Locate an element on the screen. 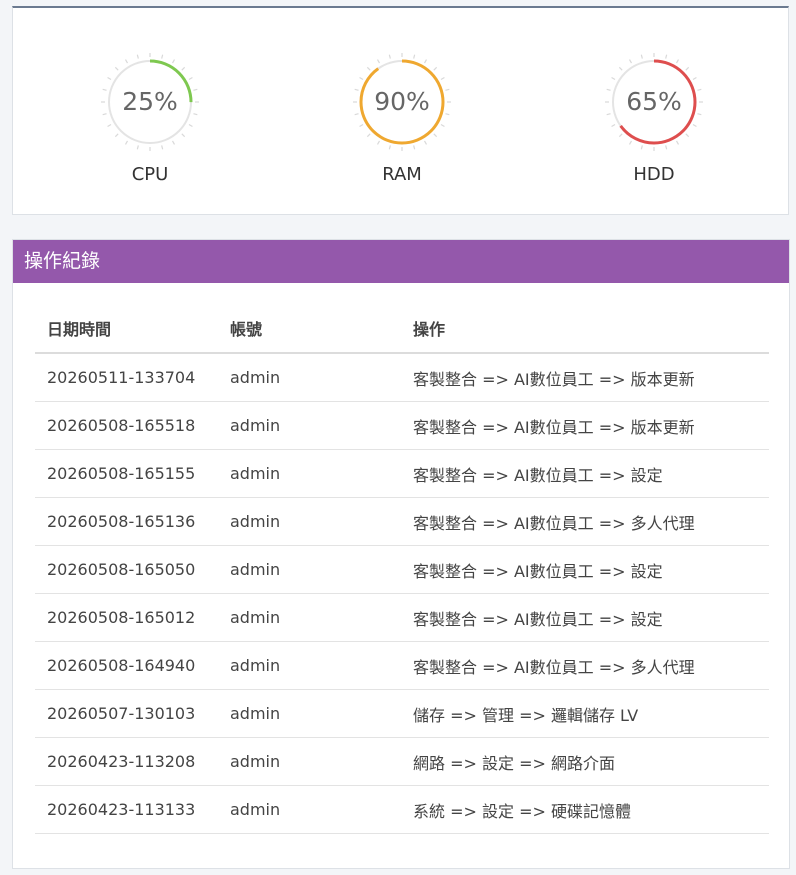 Image resolution: width=796 pixels, height=875 pixels. cell-datetime: 20260423-113208 is located at coordinates (126, 761).